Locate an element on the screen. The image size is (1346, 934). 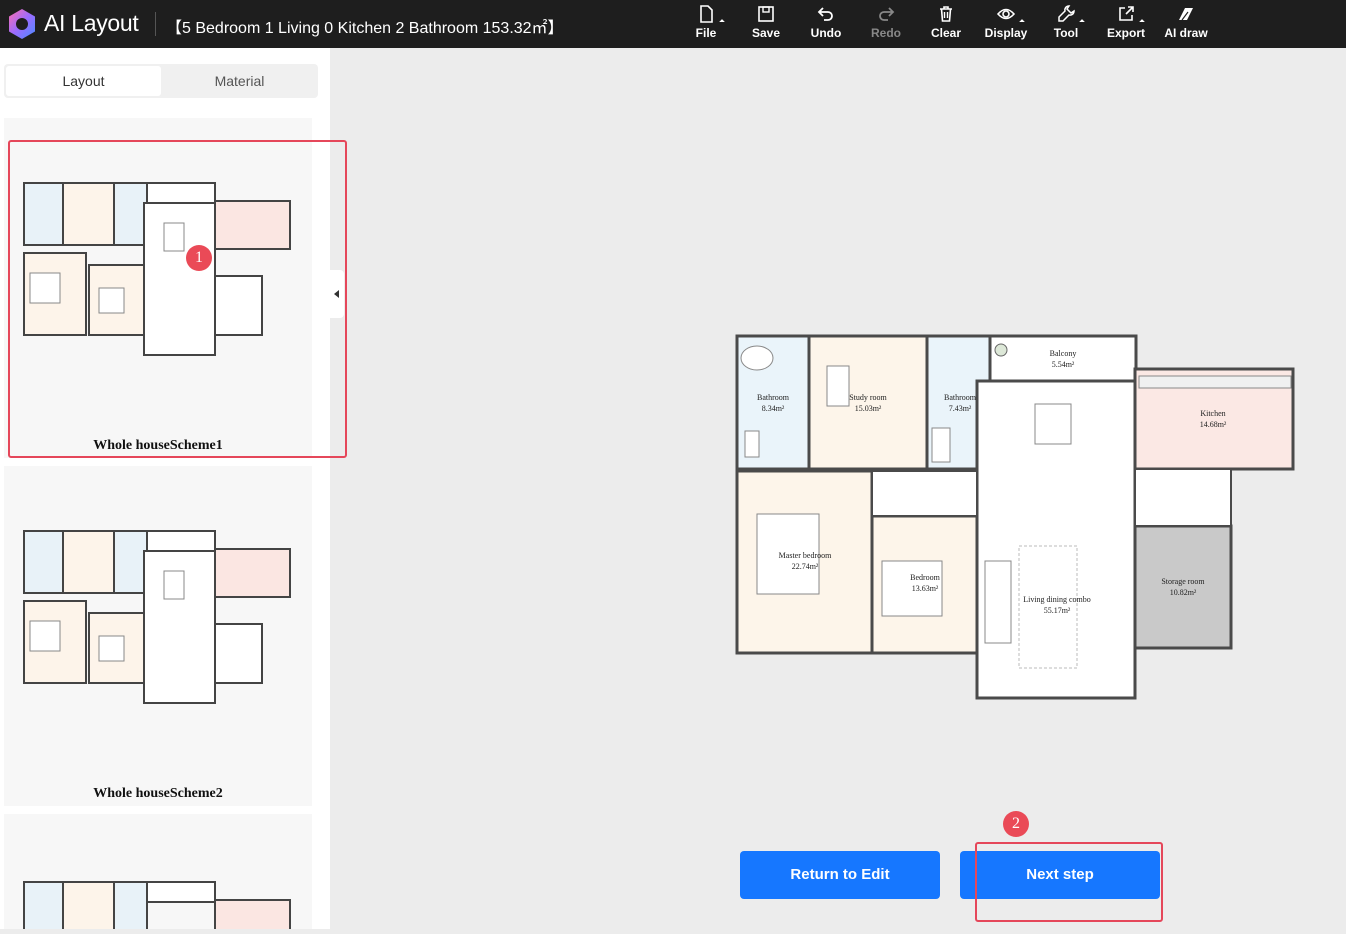
hallway is located at coordinates (924, 493).